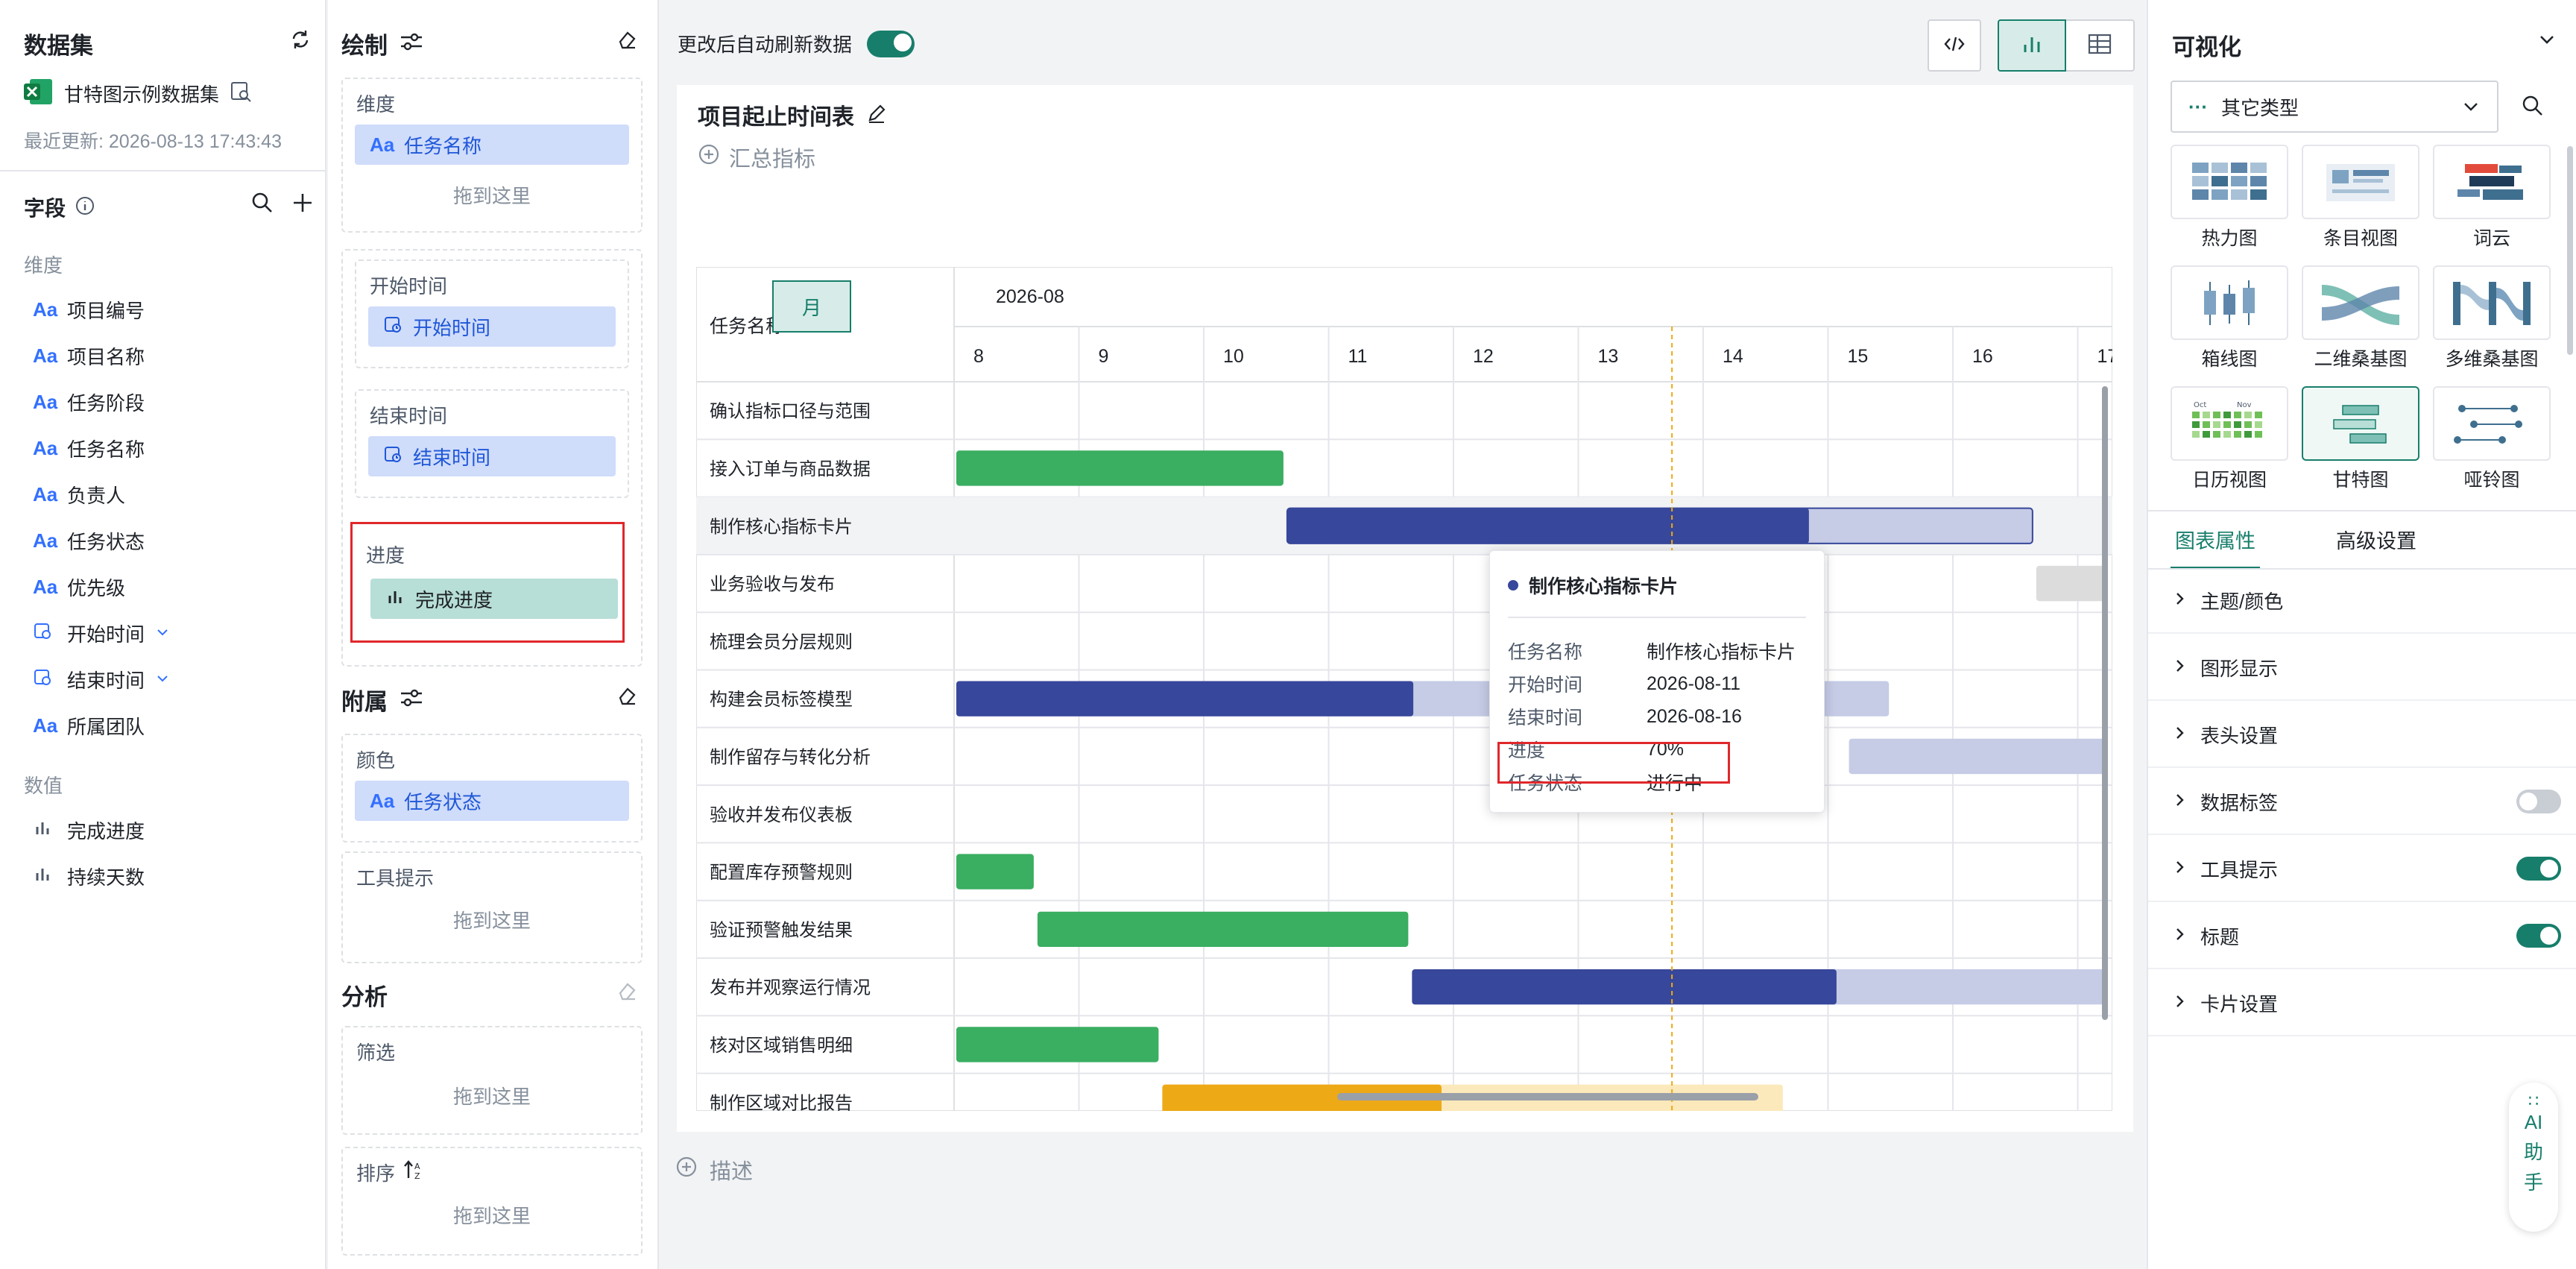 Image resolution: width=2576 pixels, height=1269 pixels. I want to click on dataset-preview-icon, so click(241, 94).